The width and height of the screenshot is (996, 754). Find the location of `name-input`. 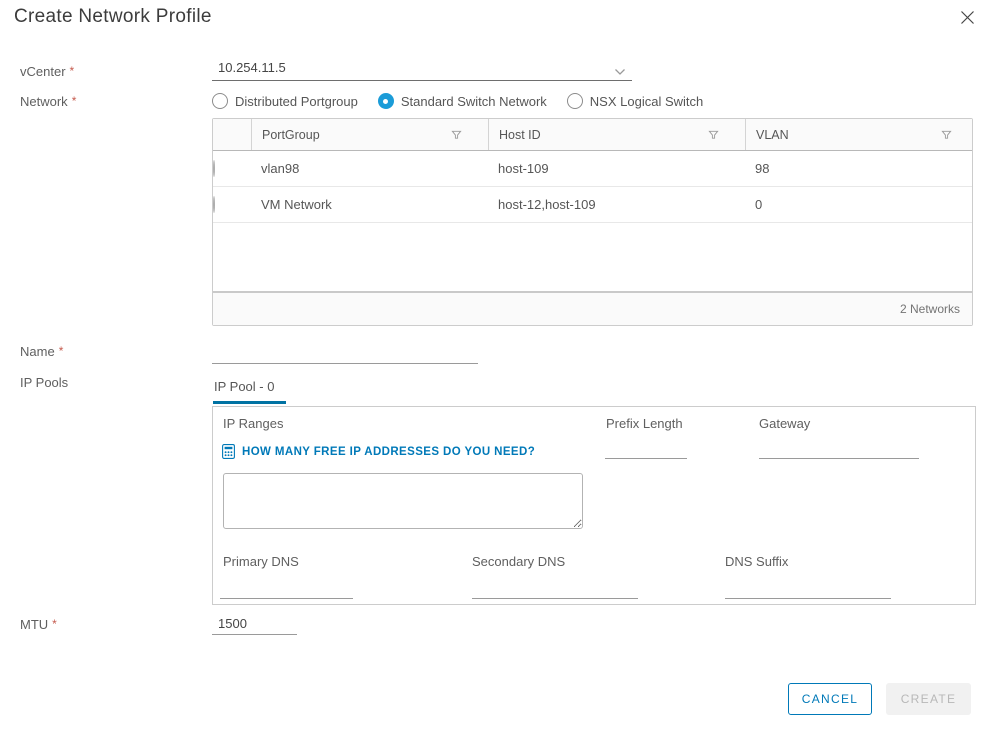

name-input is located at coordinates (345, 352).